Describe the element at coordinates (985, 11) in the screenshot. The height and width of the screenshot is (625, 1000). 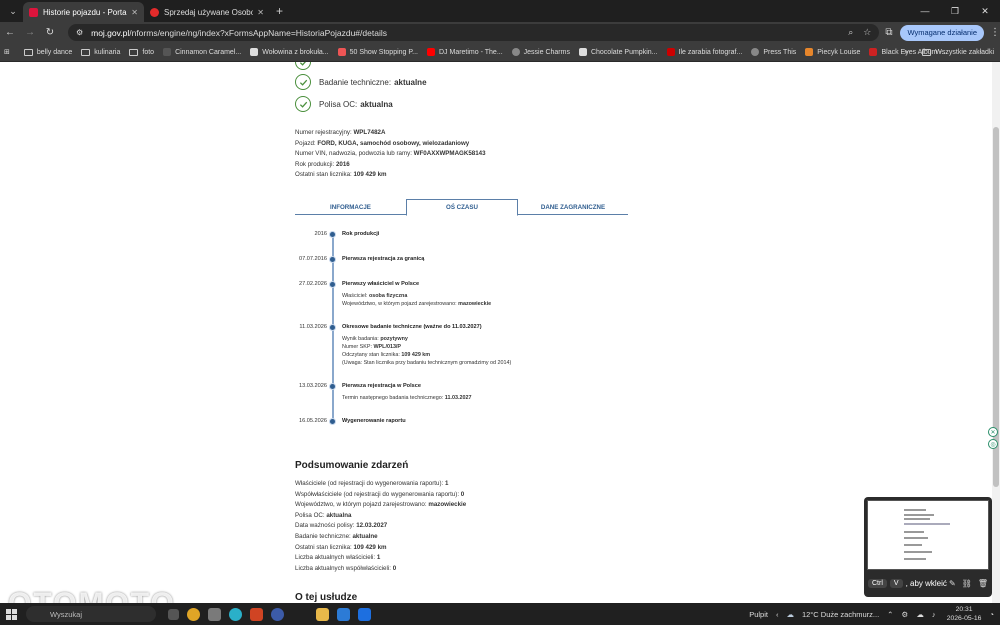
I see `close-window-icon: ✕` at that location.